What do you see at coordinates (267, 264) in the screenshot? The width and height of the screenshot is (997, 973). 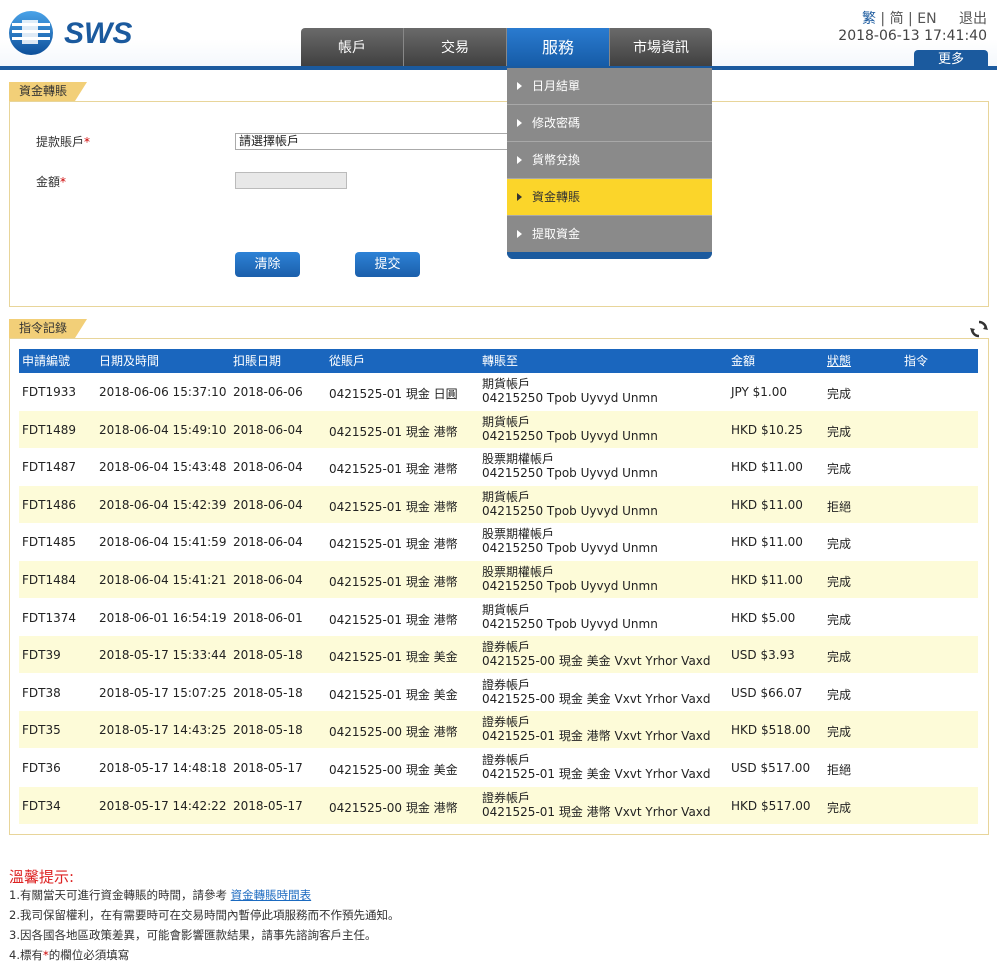 I see `clear-button: 清除` at bounding box center [267, 264].